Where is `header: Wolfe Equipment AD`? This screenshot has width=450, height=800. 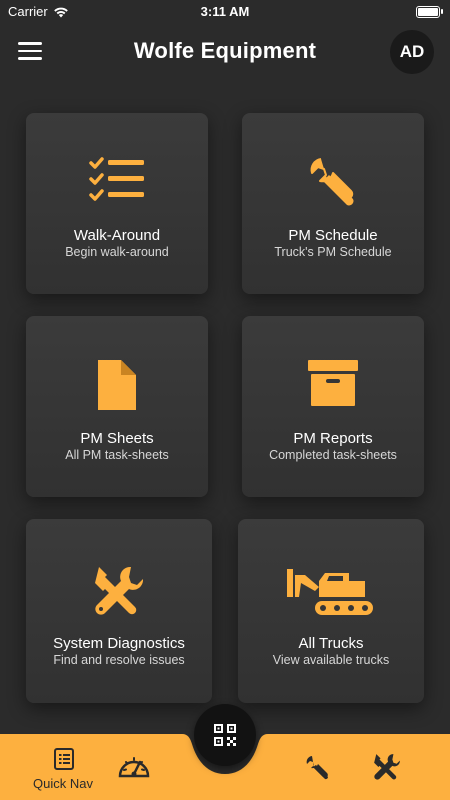
header: Wolfe Equipment AD is located at coordinates (225, 52).